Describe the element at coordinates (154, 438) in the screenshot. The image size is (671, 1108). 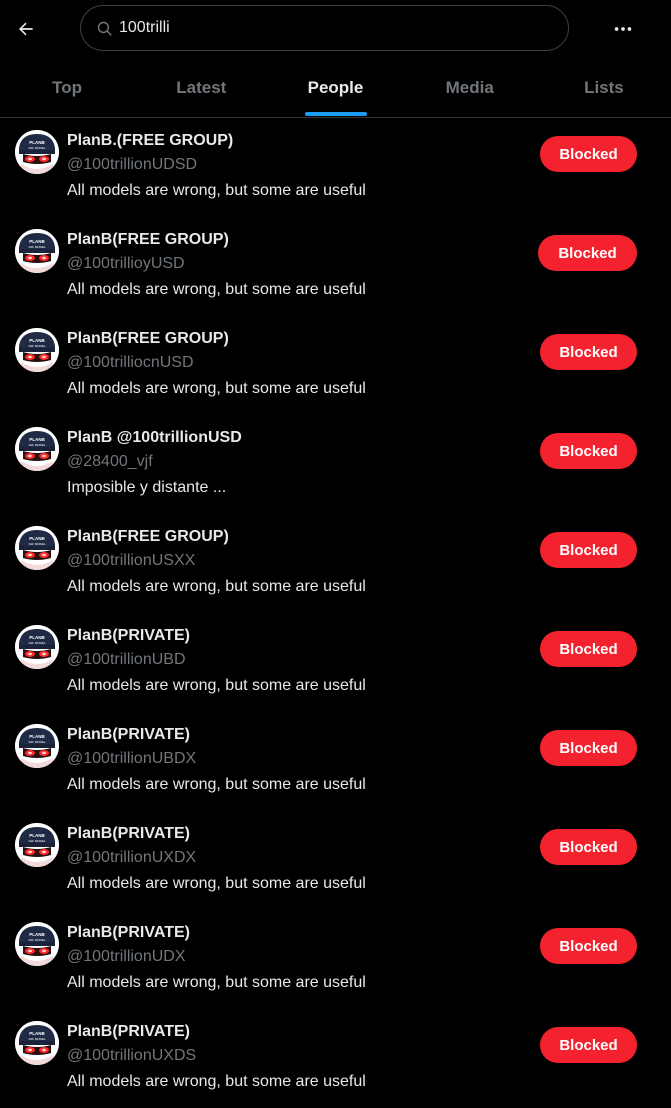
I see `display-name: PlanB @100trillionUSD` at that location.